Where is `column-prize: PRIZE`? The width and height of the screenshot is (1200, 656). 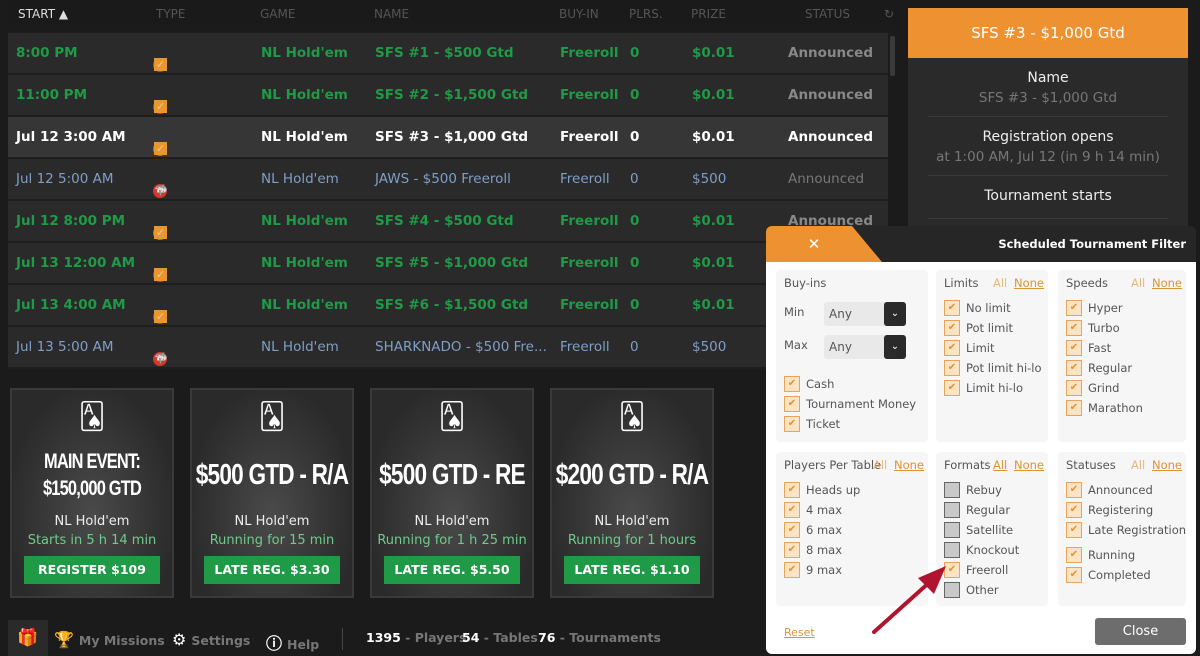
column-prize: PRIZE is located at coordinates (708, 14).